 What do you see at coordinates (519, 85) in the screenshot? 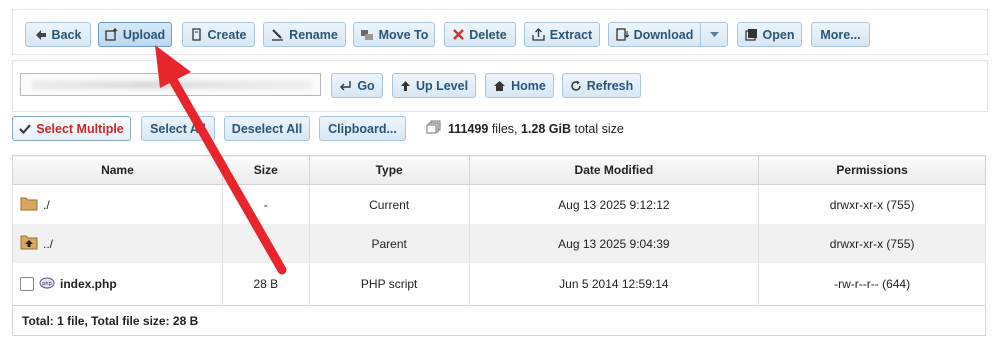
I see `home-button: Home` at bounding box center [519, 85].